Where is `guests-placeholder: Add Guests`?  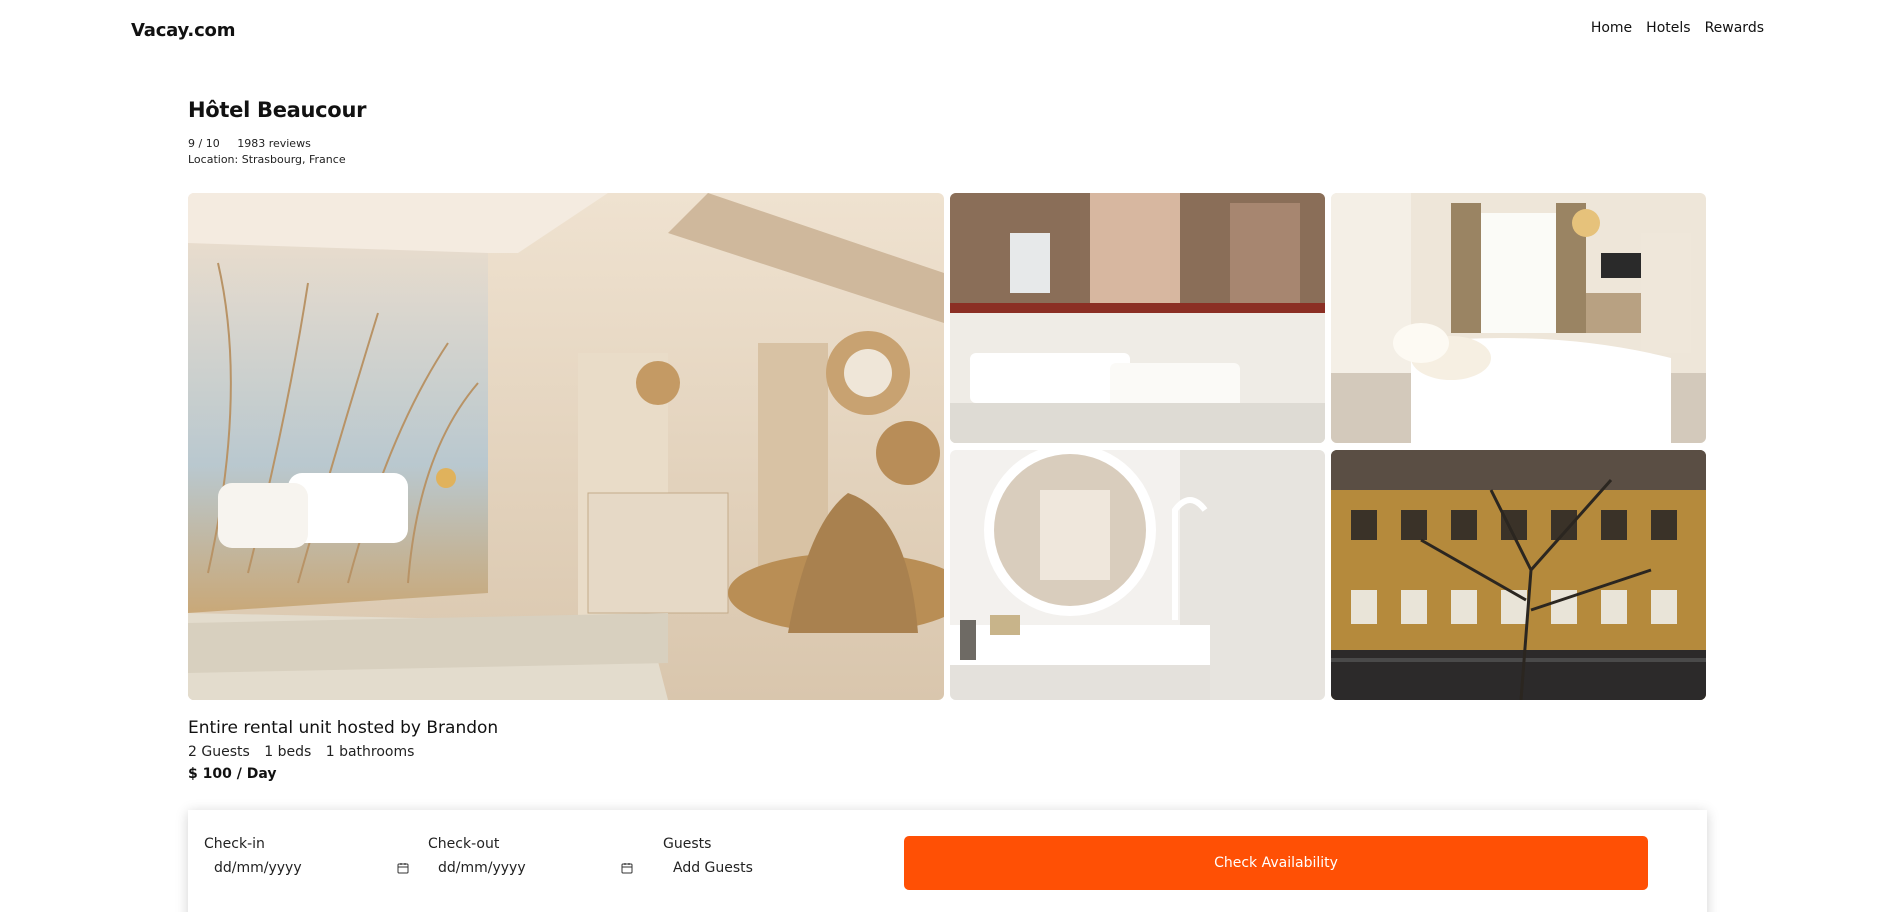
guests-placeholder: Add Guests is located at coordinates (713, 868).